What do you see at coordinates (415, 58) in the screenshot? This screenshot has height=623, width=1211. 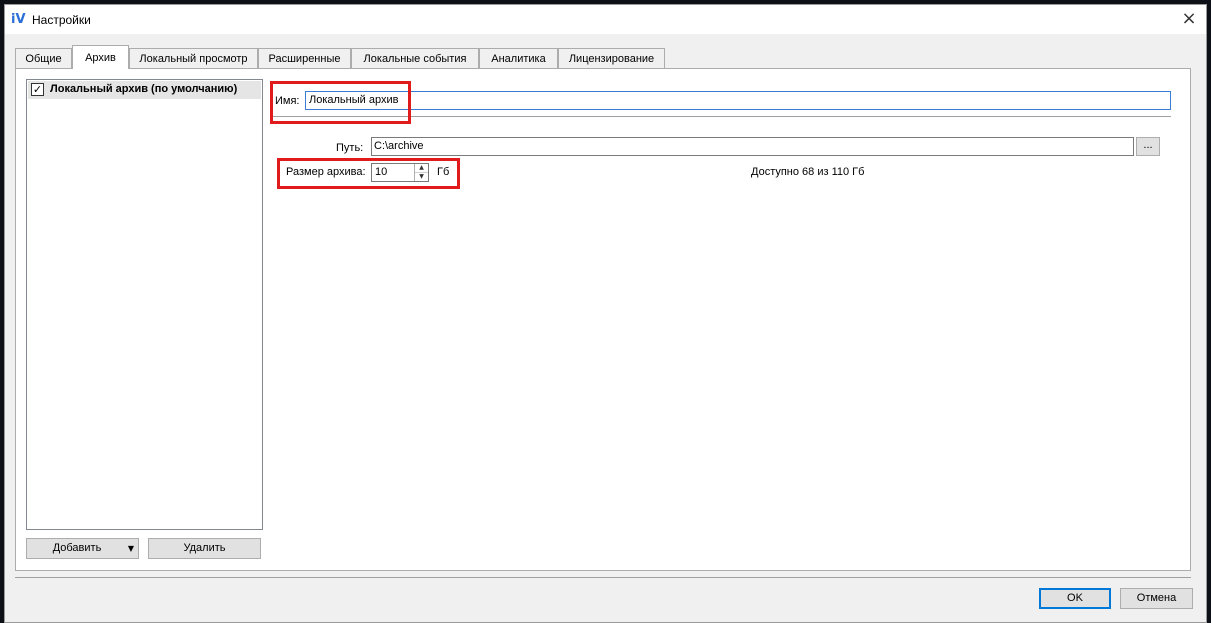 I see `tab-local-events: Локальные события` at bounding box center [415, 58].